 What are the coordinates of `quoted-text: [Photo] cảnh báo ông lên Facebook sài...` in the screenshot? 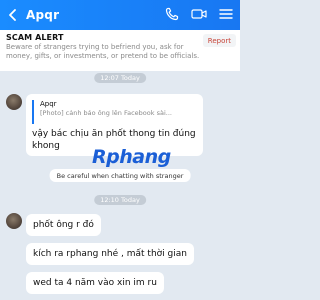 It's located at (106, 113).